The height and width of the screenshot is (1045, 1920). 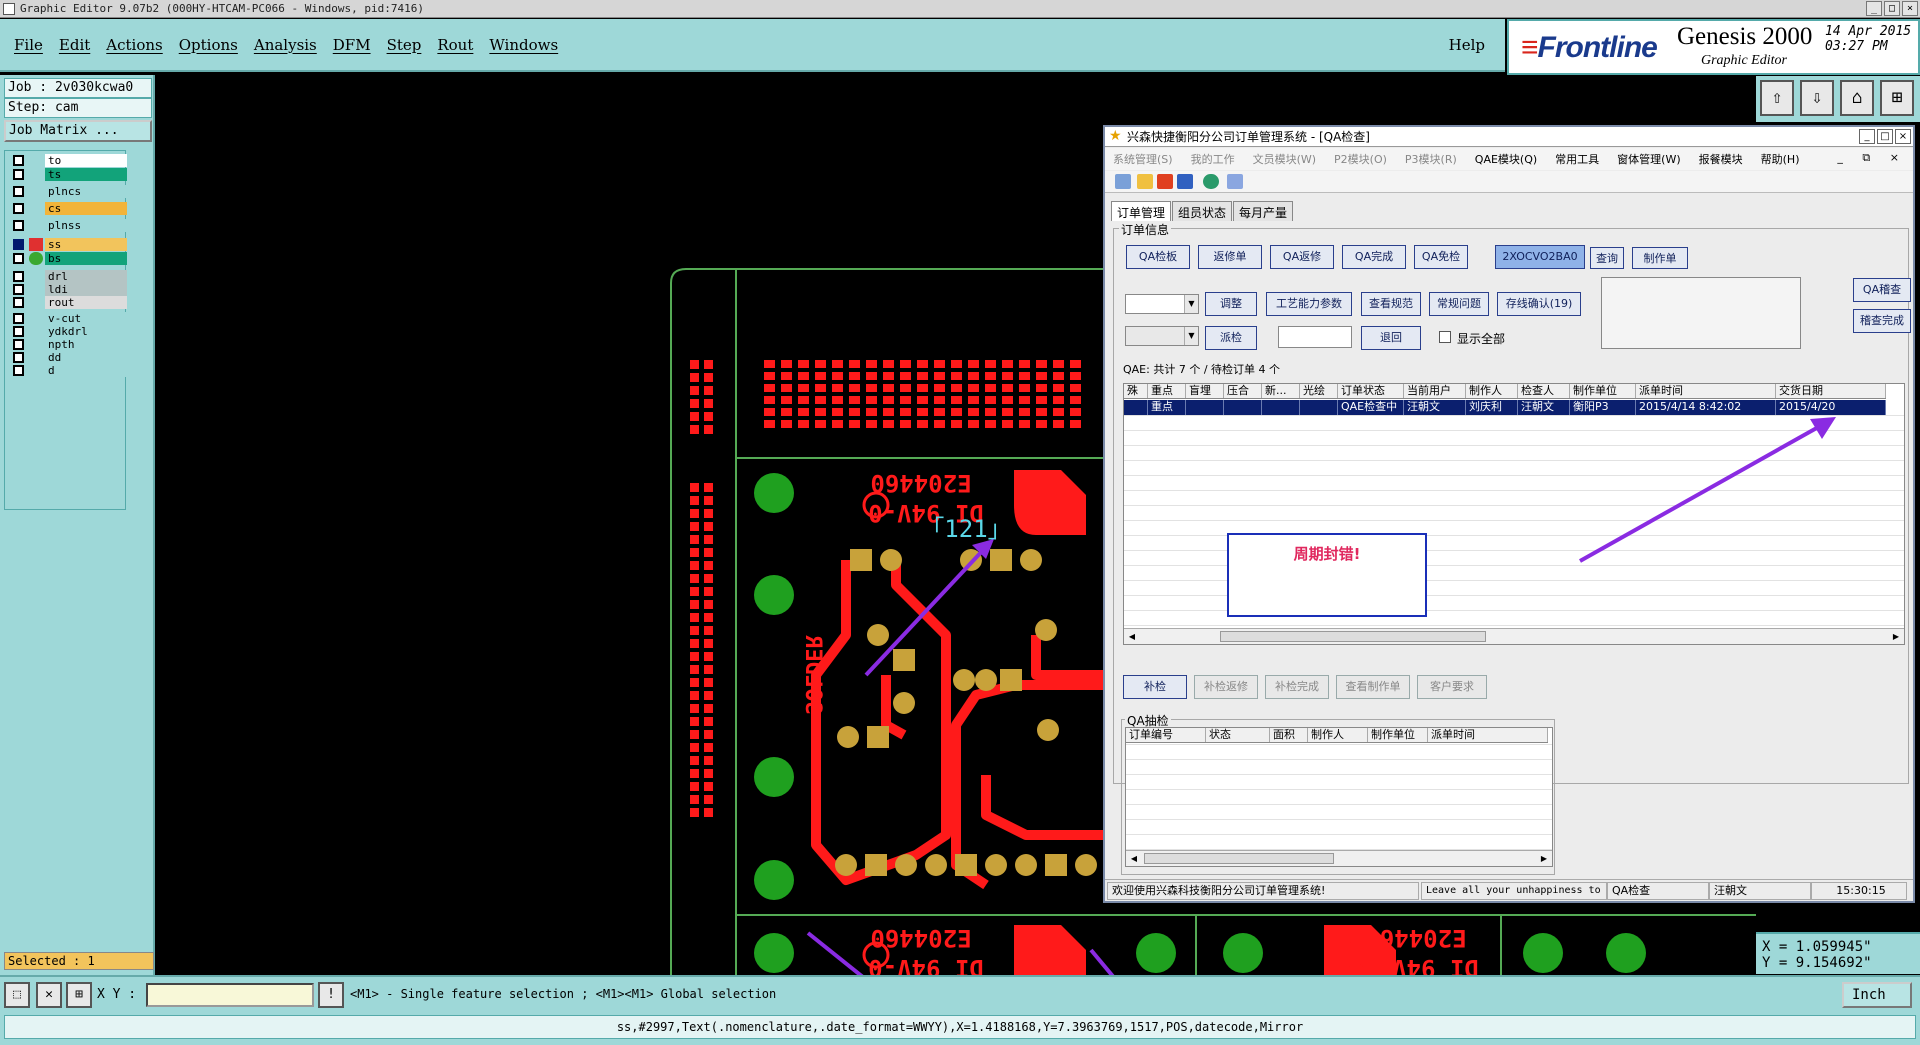 I want to click on qa-menu-item: 窗体管理(W), so click(x=1648, y=159).